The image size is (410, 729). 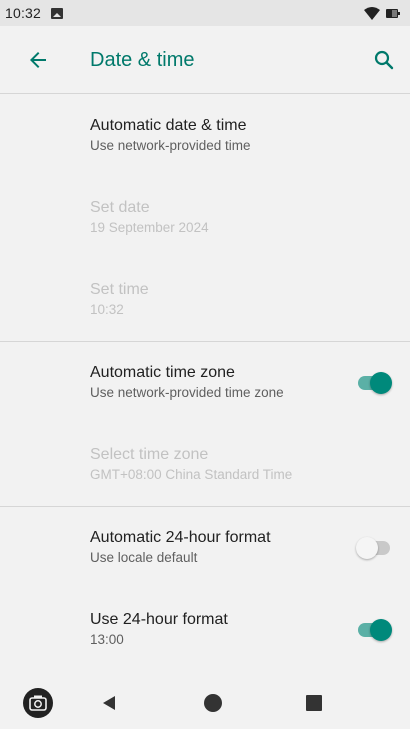 I want to click on use-24-hour-format-toggle, so click(x=374, y=630).